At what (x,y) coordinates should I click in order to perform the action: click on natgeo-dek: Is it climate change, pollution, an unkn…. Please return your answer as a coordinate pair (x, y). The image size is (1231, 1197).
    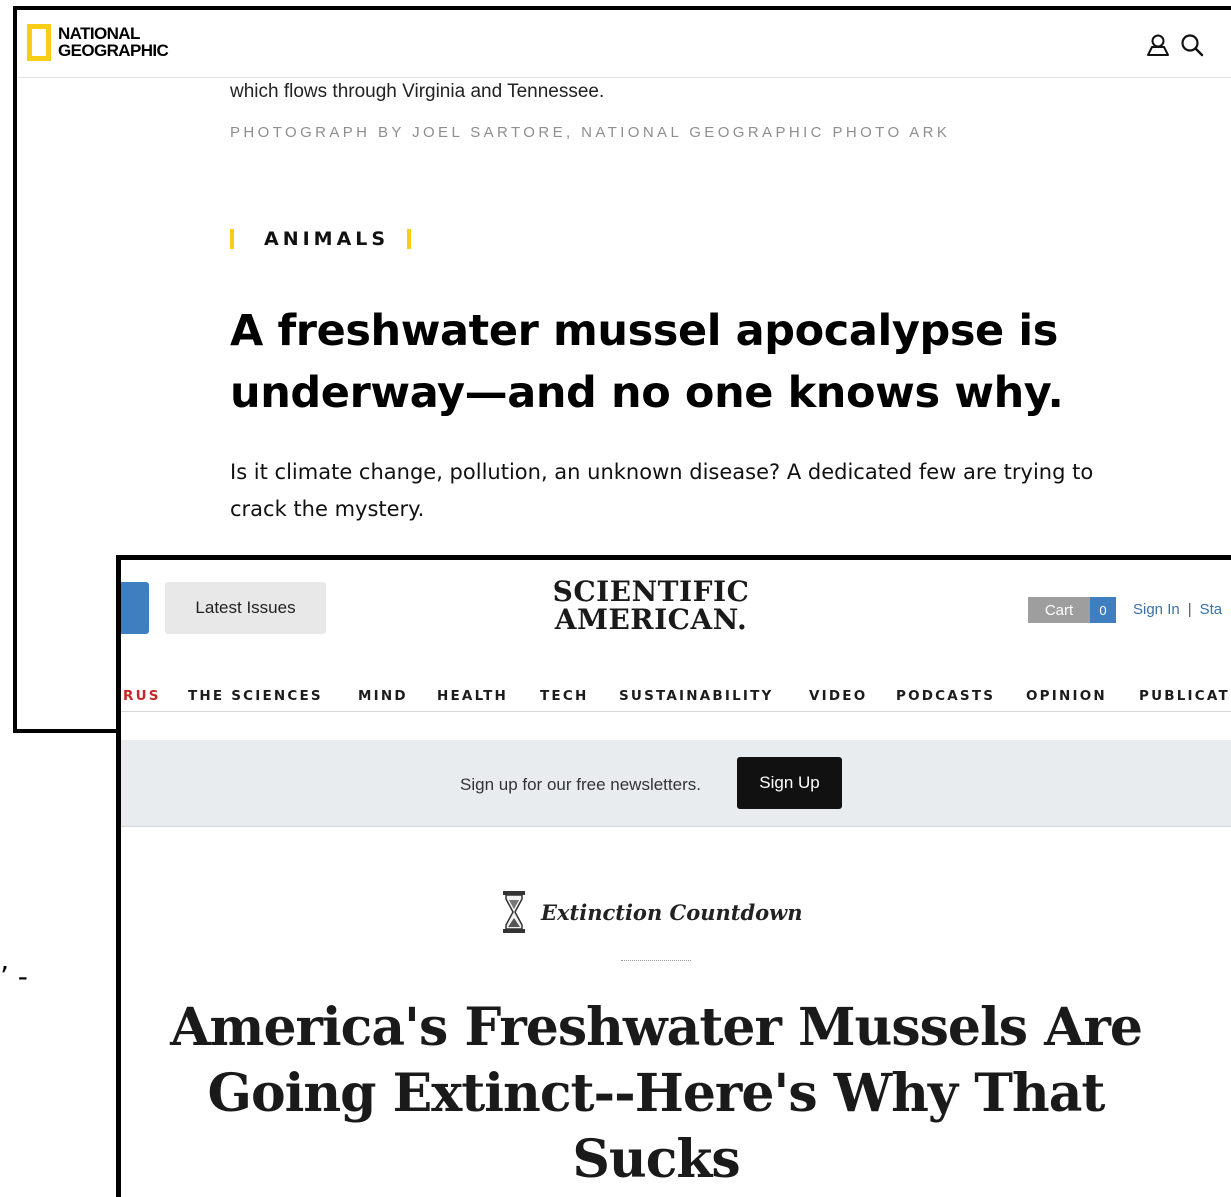
    Looking at the image, I should click on (662, 490).